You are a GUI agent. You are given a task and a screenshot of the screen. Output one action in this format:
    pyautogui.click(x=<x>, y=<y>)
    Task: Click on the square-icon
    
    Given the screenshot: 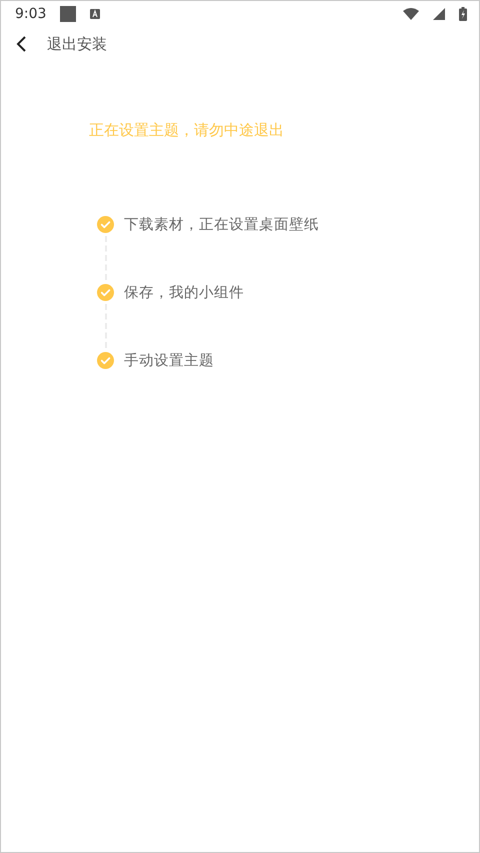 What is the action you would take?
    pyautogui.click(x=68, y=14)
    